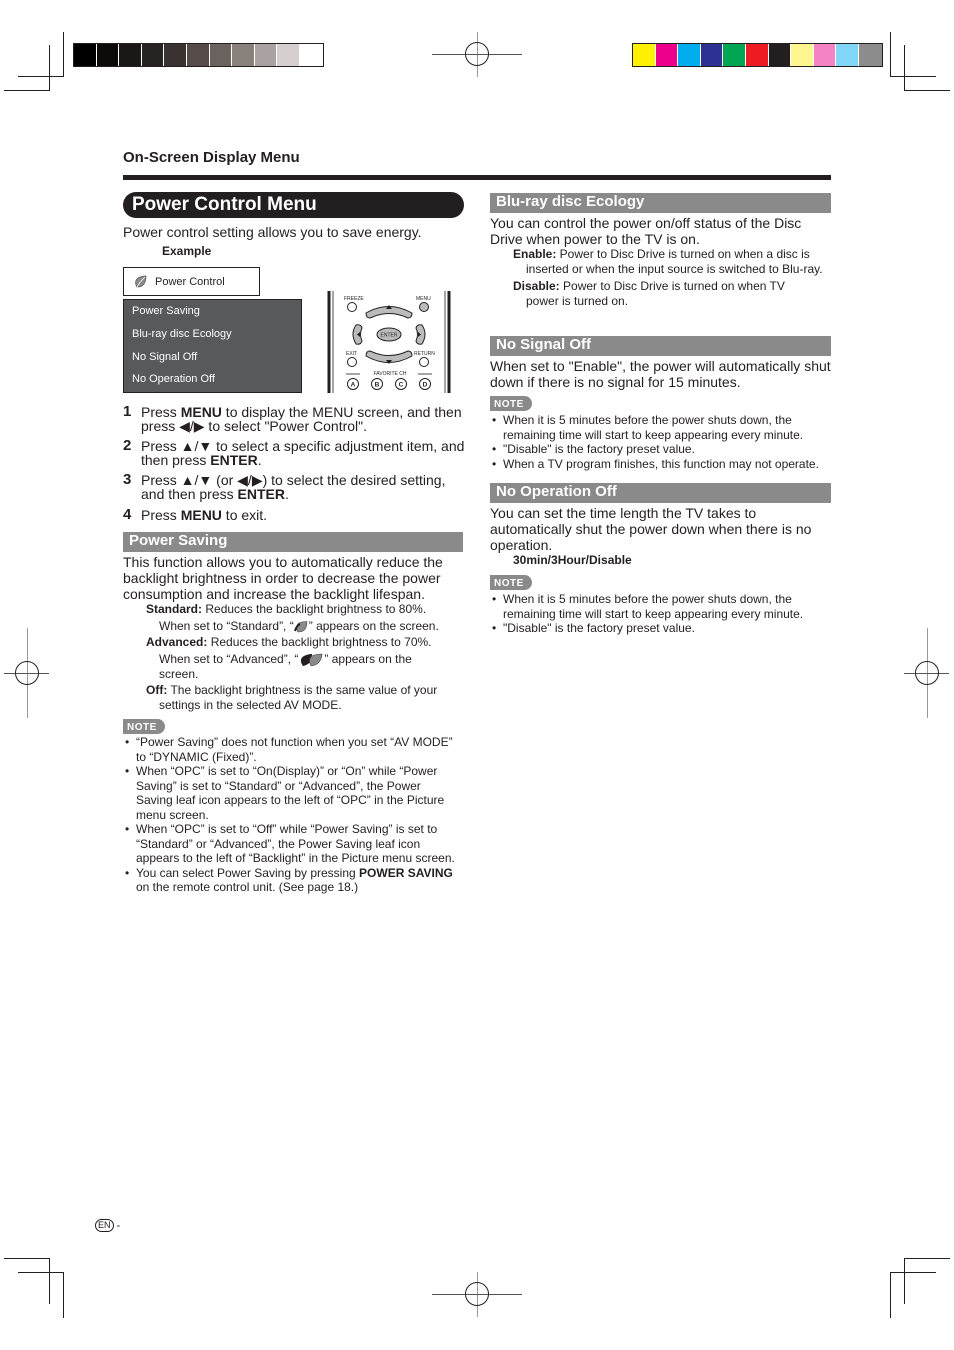 This screenshot has height=1350, width=954. I want to click on favorite-button-b: B, so click(377, 384).